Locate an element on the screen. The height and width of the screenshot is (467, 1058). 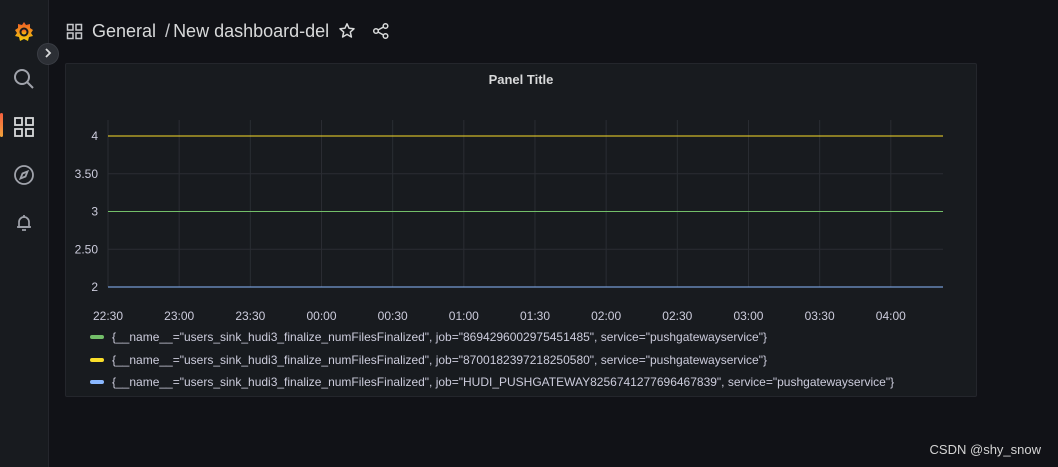
search-icon is located at coordinates (24, 79).